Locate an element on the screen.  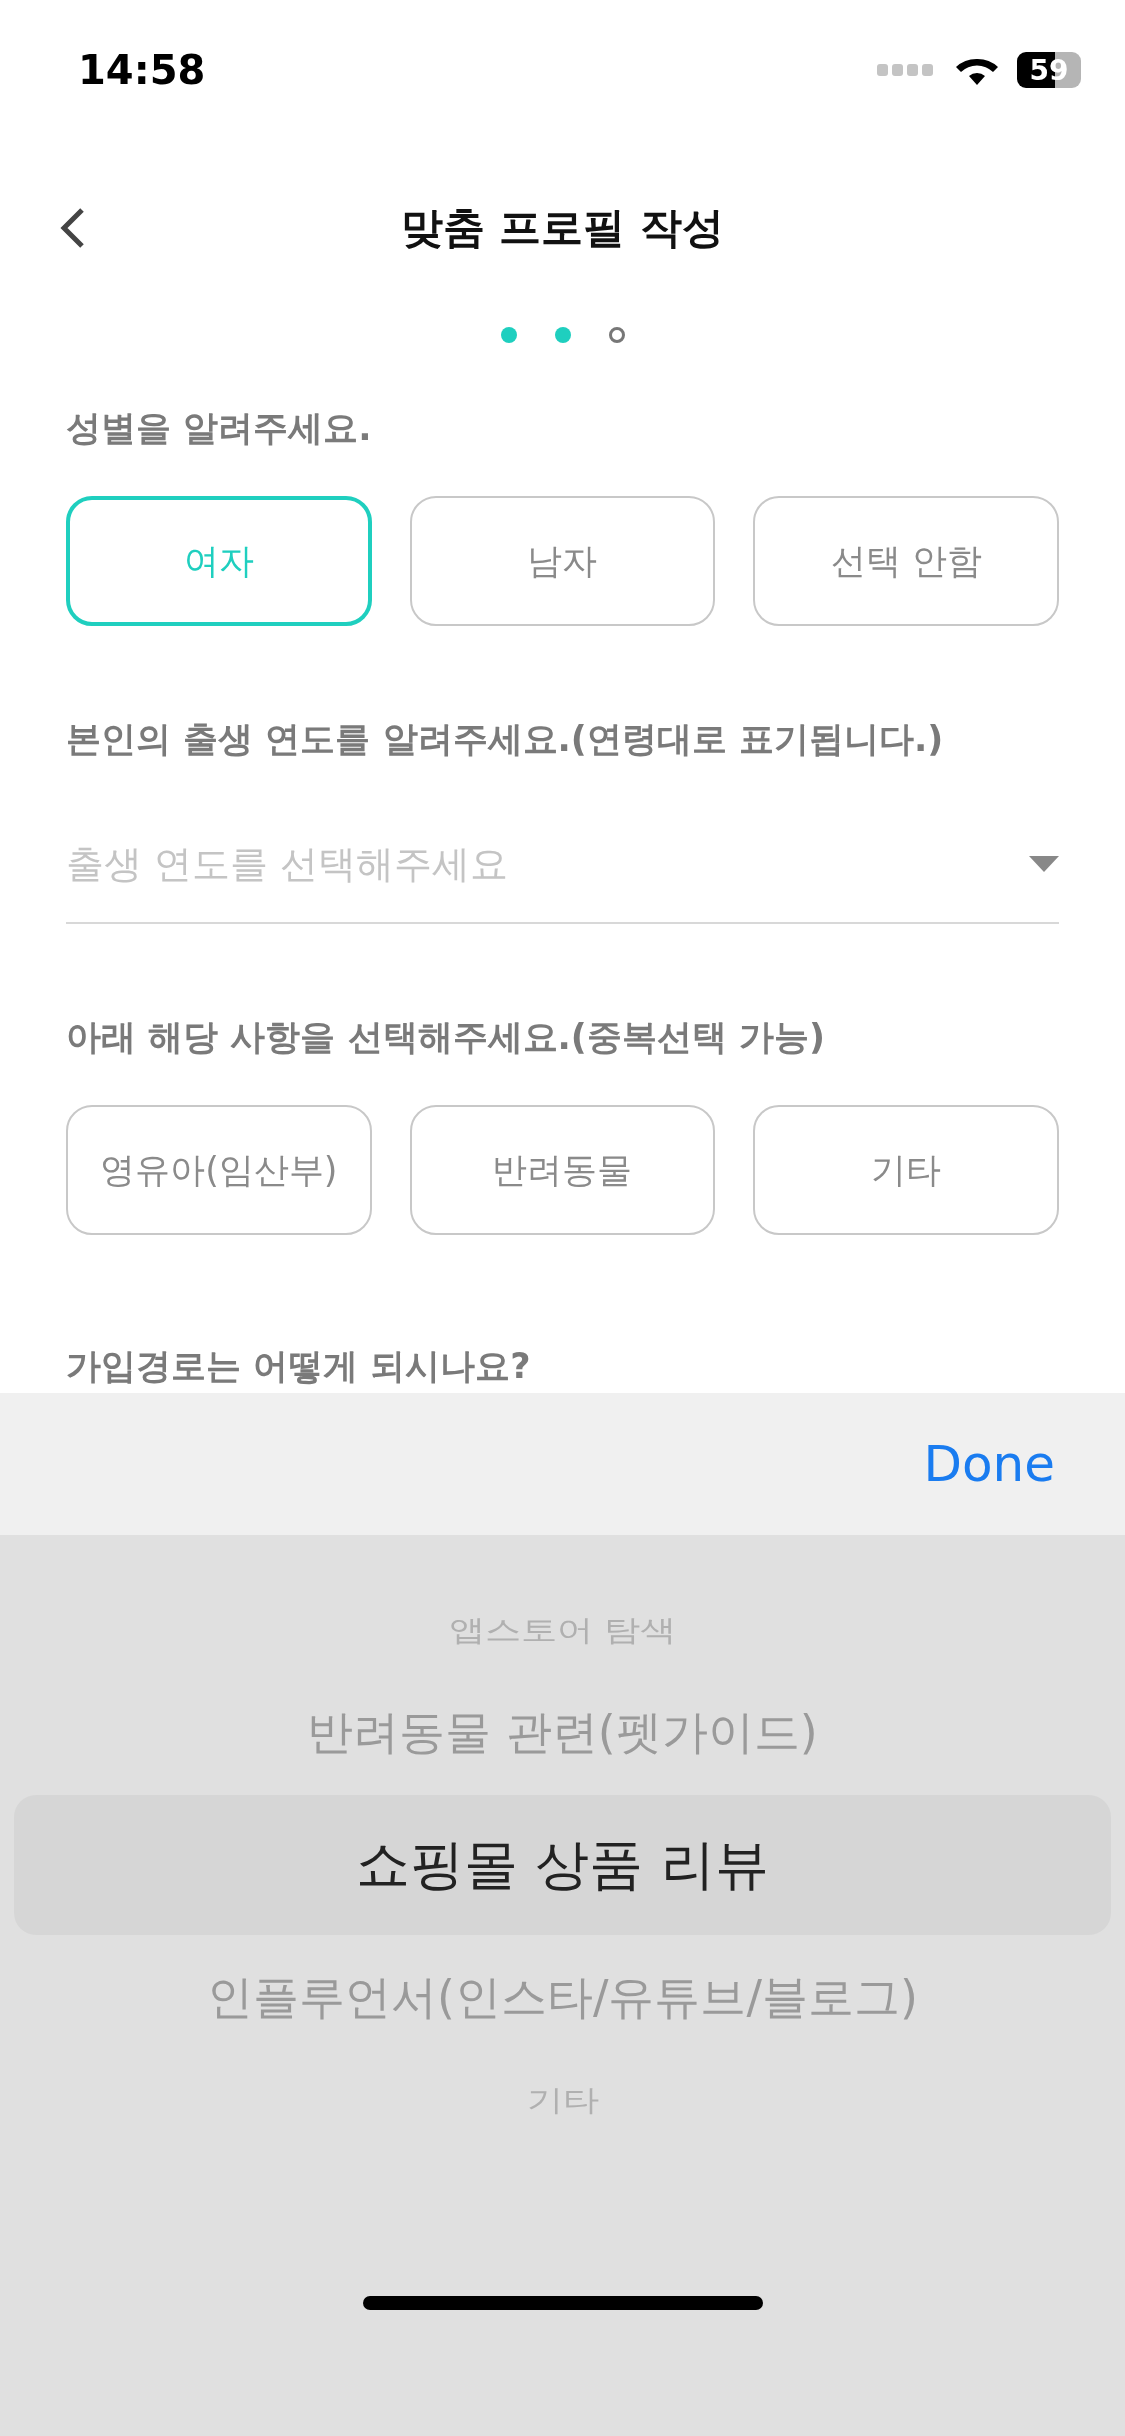
back-icon is located at coordinates (72, 228).